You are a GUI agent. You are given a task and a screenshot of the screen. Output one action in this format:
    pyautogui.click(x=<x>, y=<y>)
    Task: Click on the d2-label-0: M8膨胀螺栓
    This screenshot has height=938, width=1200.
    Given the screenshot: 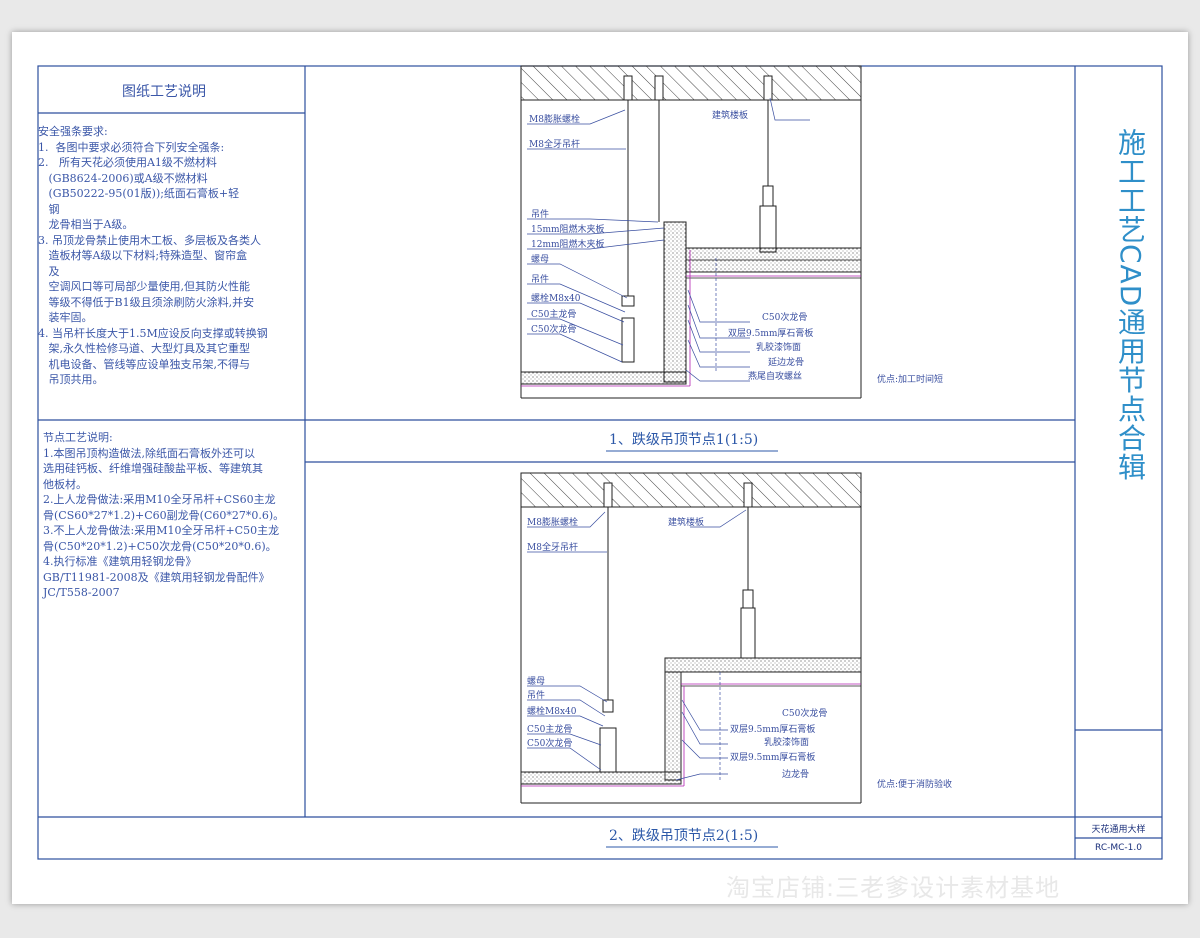 What is the action you would take?
    pyautogui.click(x=552, y=522)
    